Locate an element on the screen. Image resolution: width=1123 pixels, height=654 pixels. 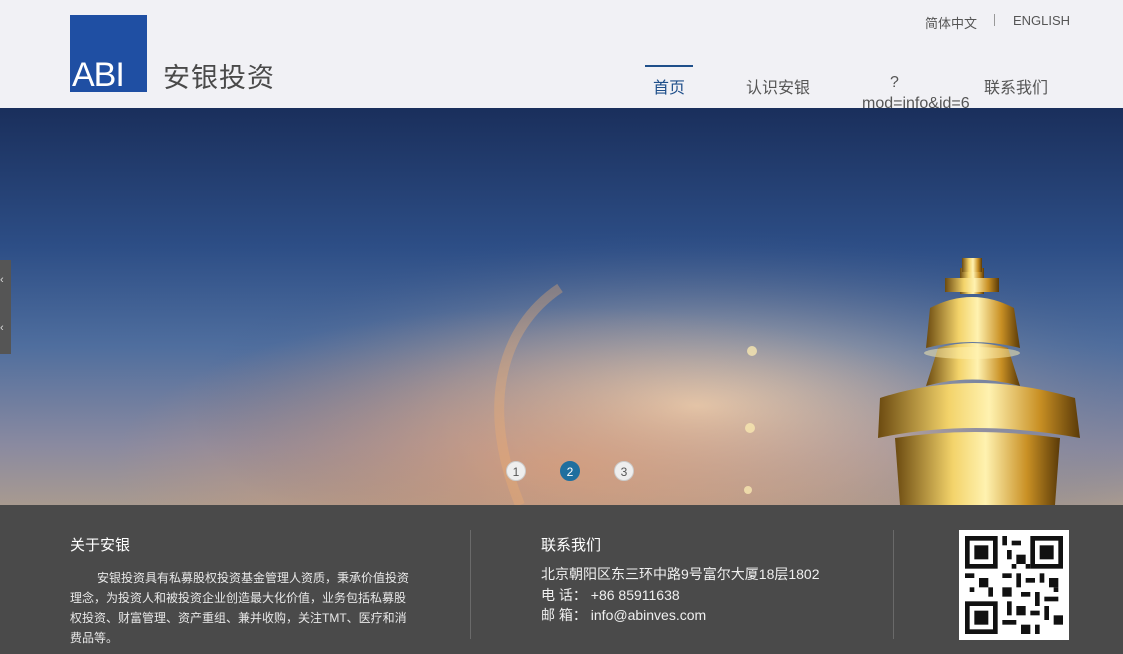
slide-dot-1: 1 is located at coordinates (516, 471).